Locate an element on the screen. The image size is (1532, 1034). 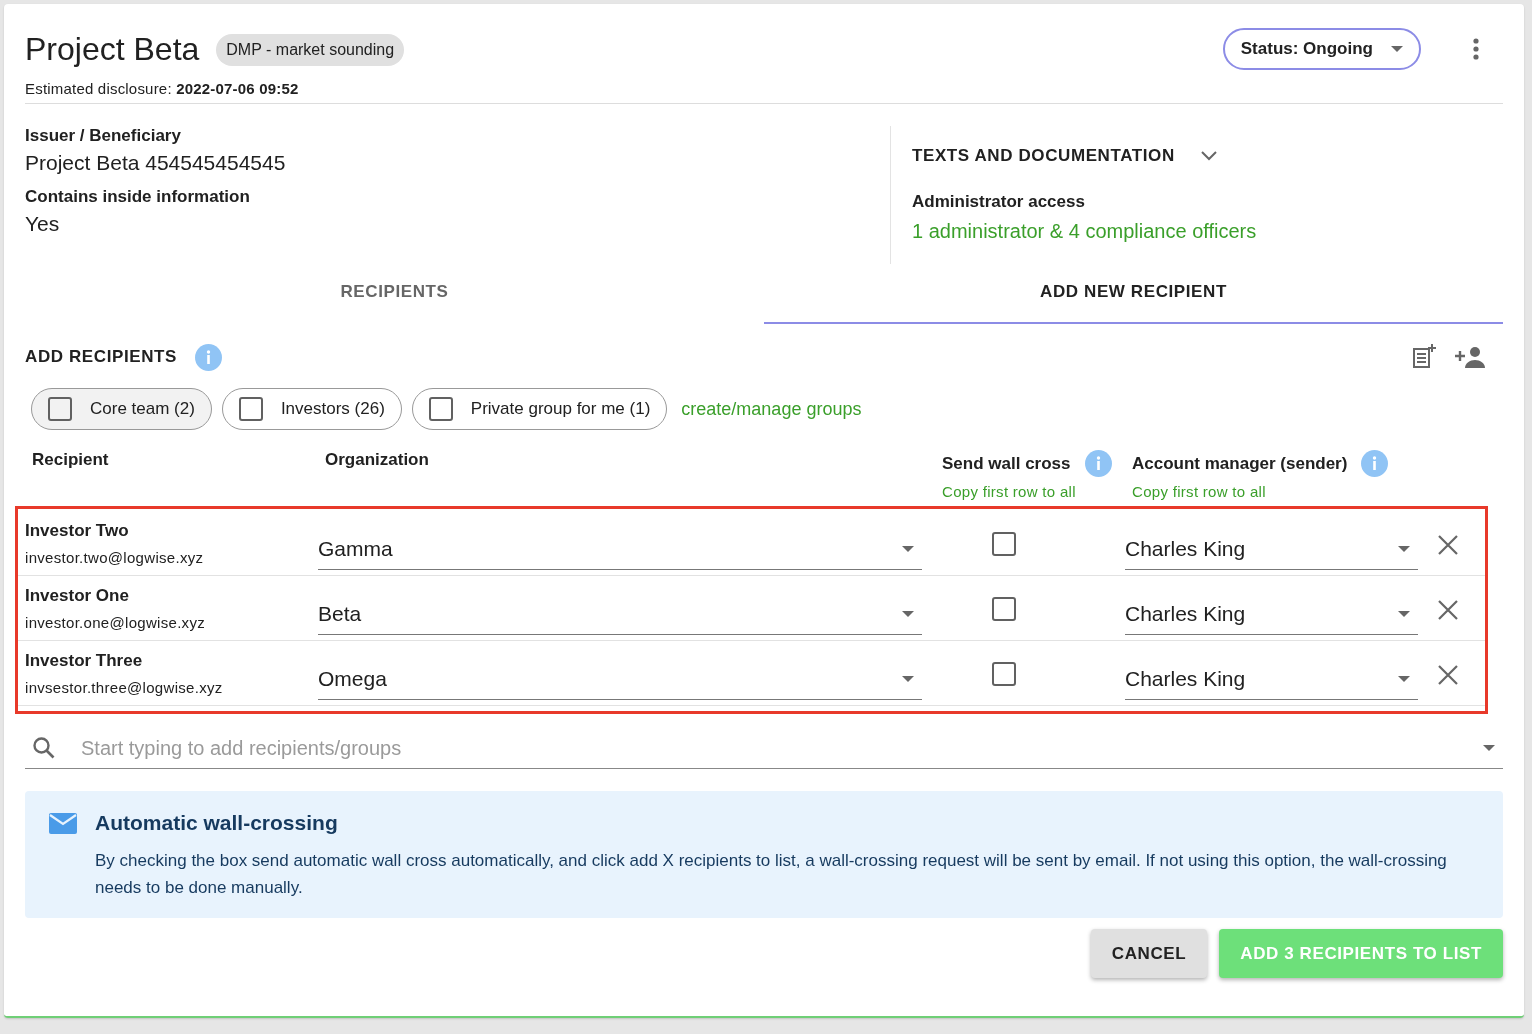
disclosure-text: Estimated disclosure: 2022-07-06 09:52 is located at coordinates (764, 92).